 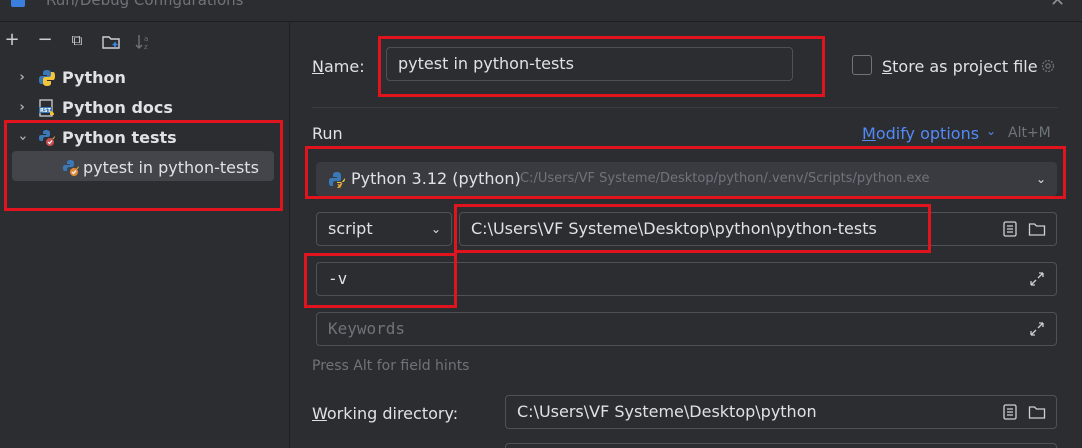 I want to click on tree-item-python-tests: › Python tests, so click(x=145, y=138).